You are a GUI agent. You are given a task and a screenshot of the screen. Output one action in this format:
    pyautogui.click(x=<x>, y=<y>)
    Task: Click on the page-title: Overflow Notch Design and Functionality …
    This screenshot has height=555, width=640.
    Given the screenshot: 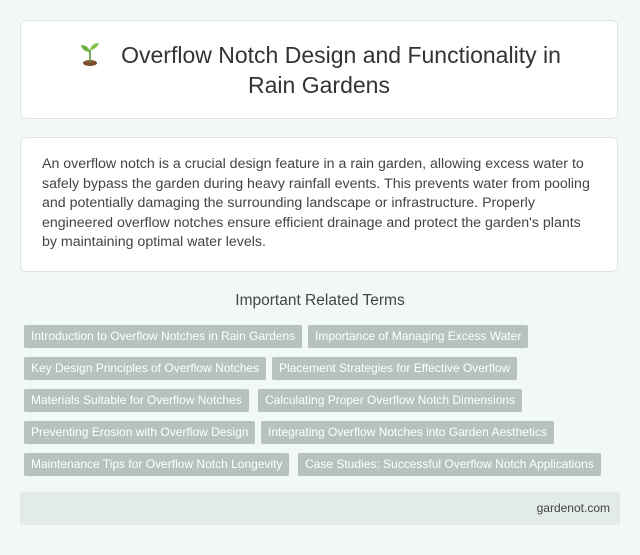 What is the action you would take?
    pyautogui.click(x=319, y=70)
    